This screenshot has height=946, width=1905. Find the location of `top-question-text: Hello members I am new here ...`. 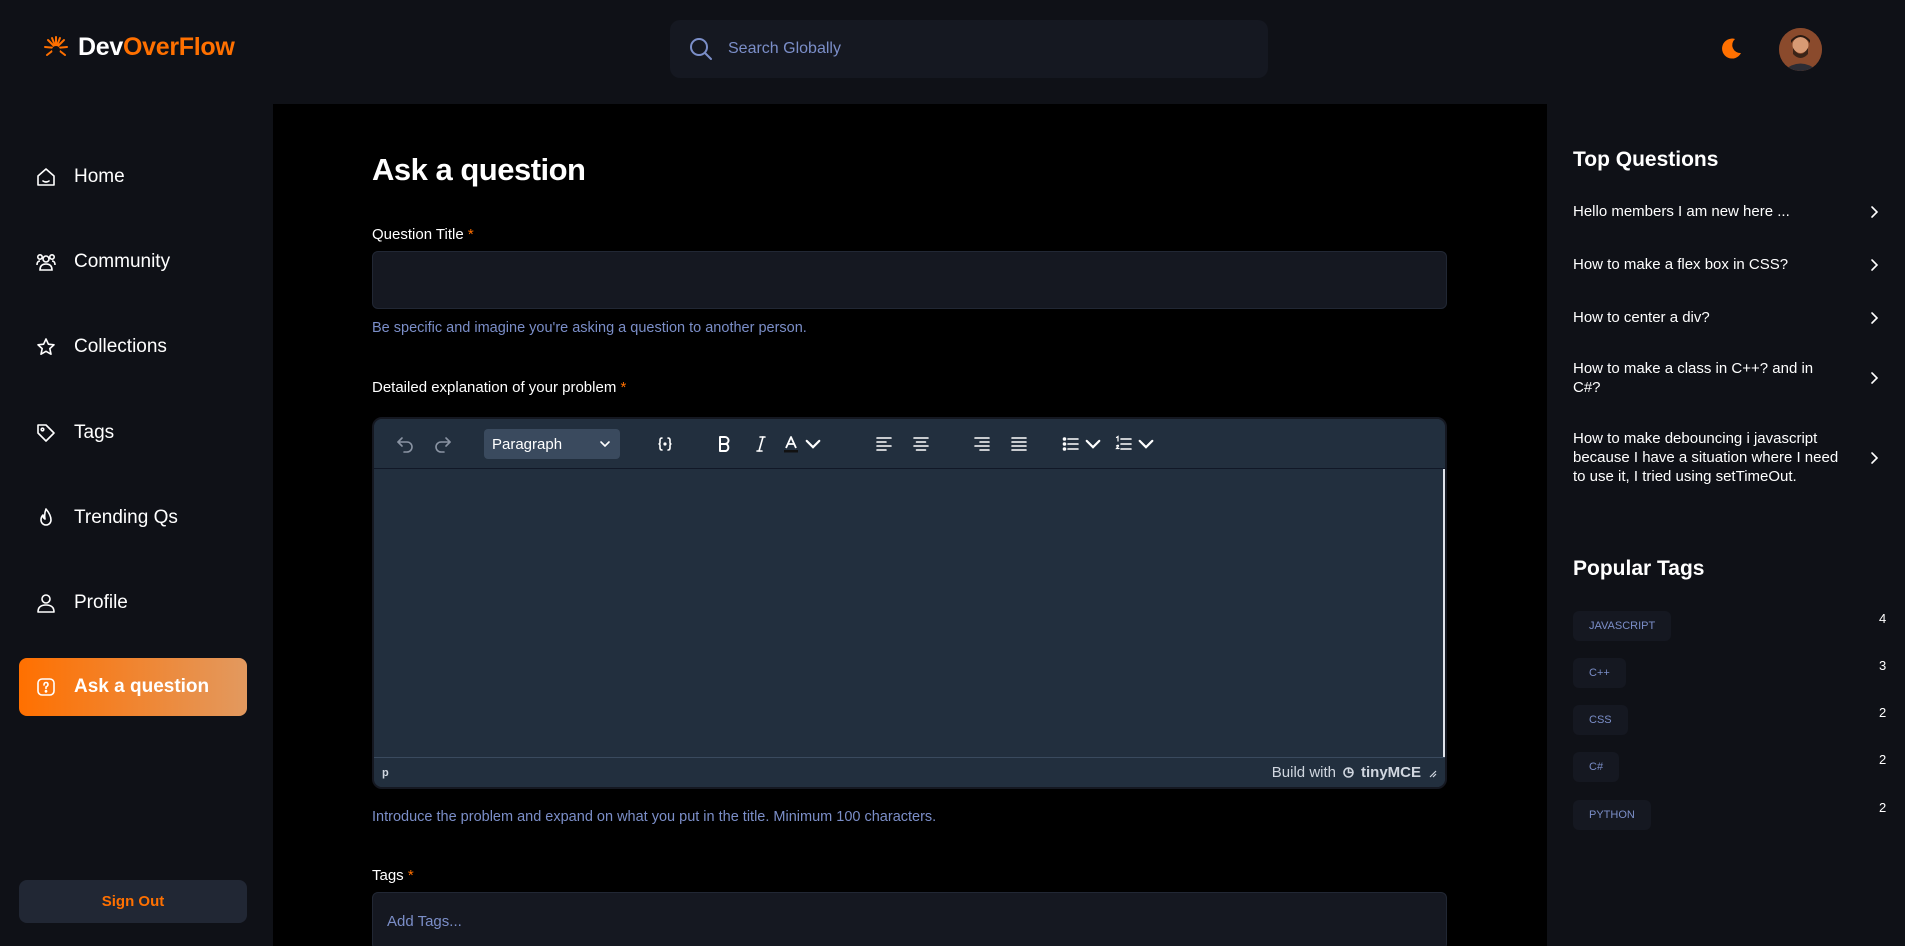

top-question-text: Hello members I am new here ... is located at coordinates (1681, 211).